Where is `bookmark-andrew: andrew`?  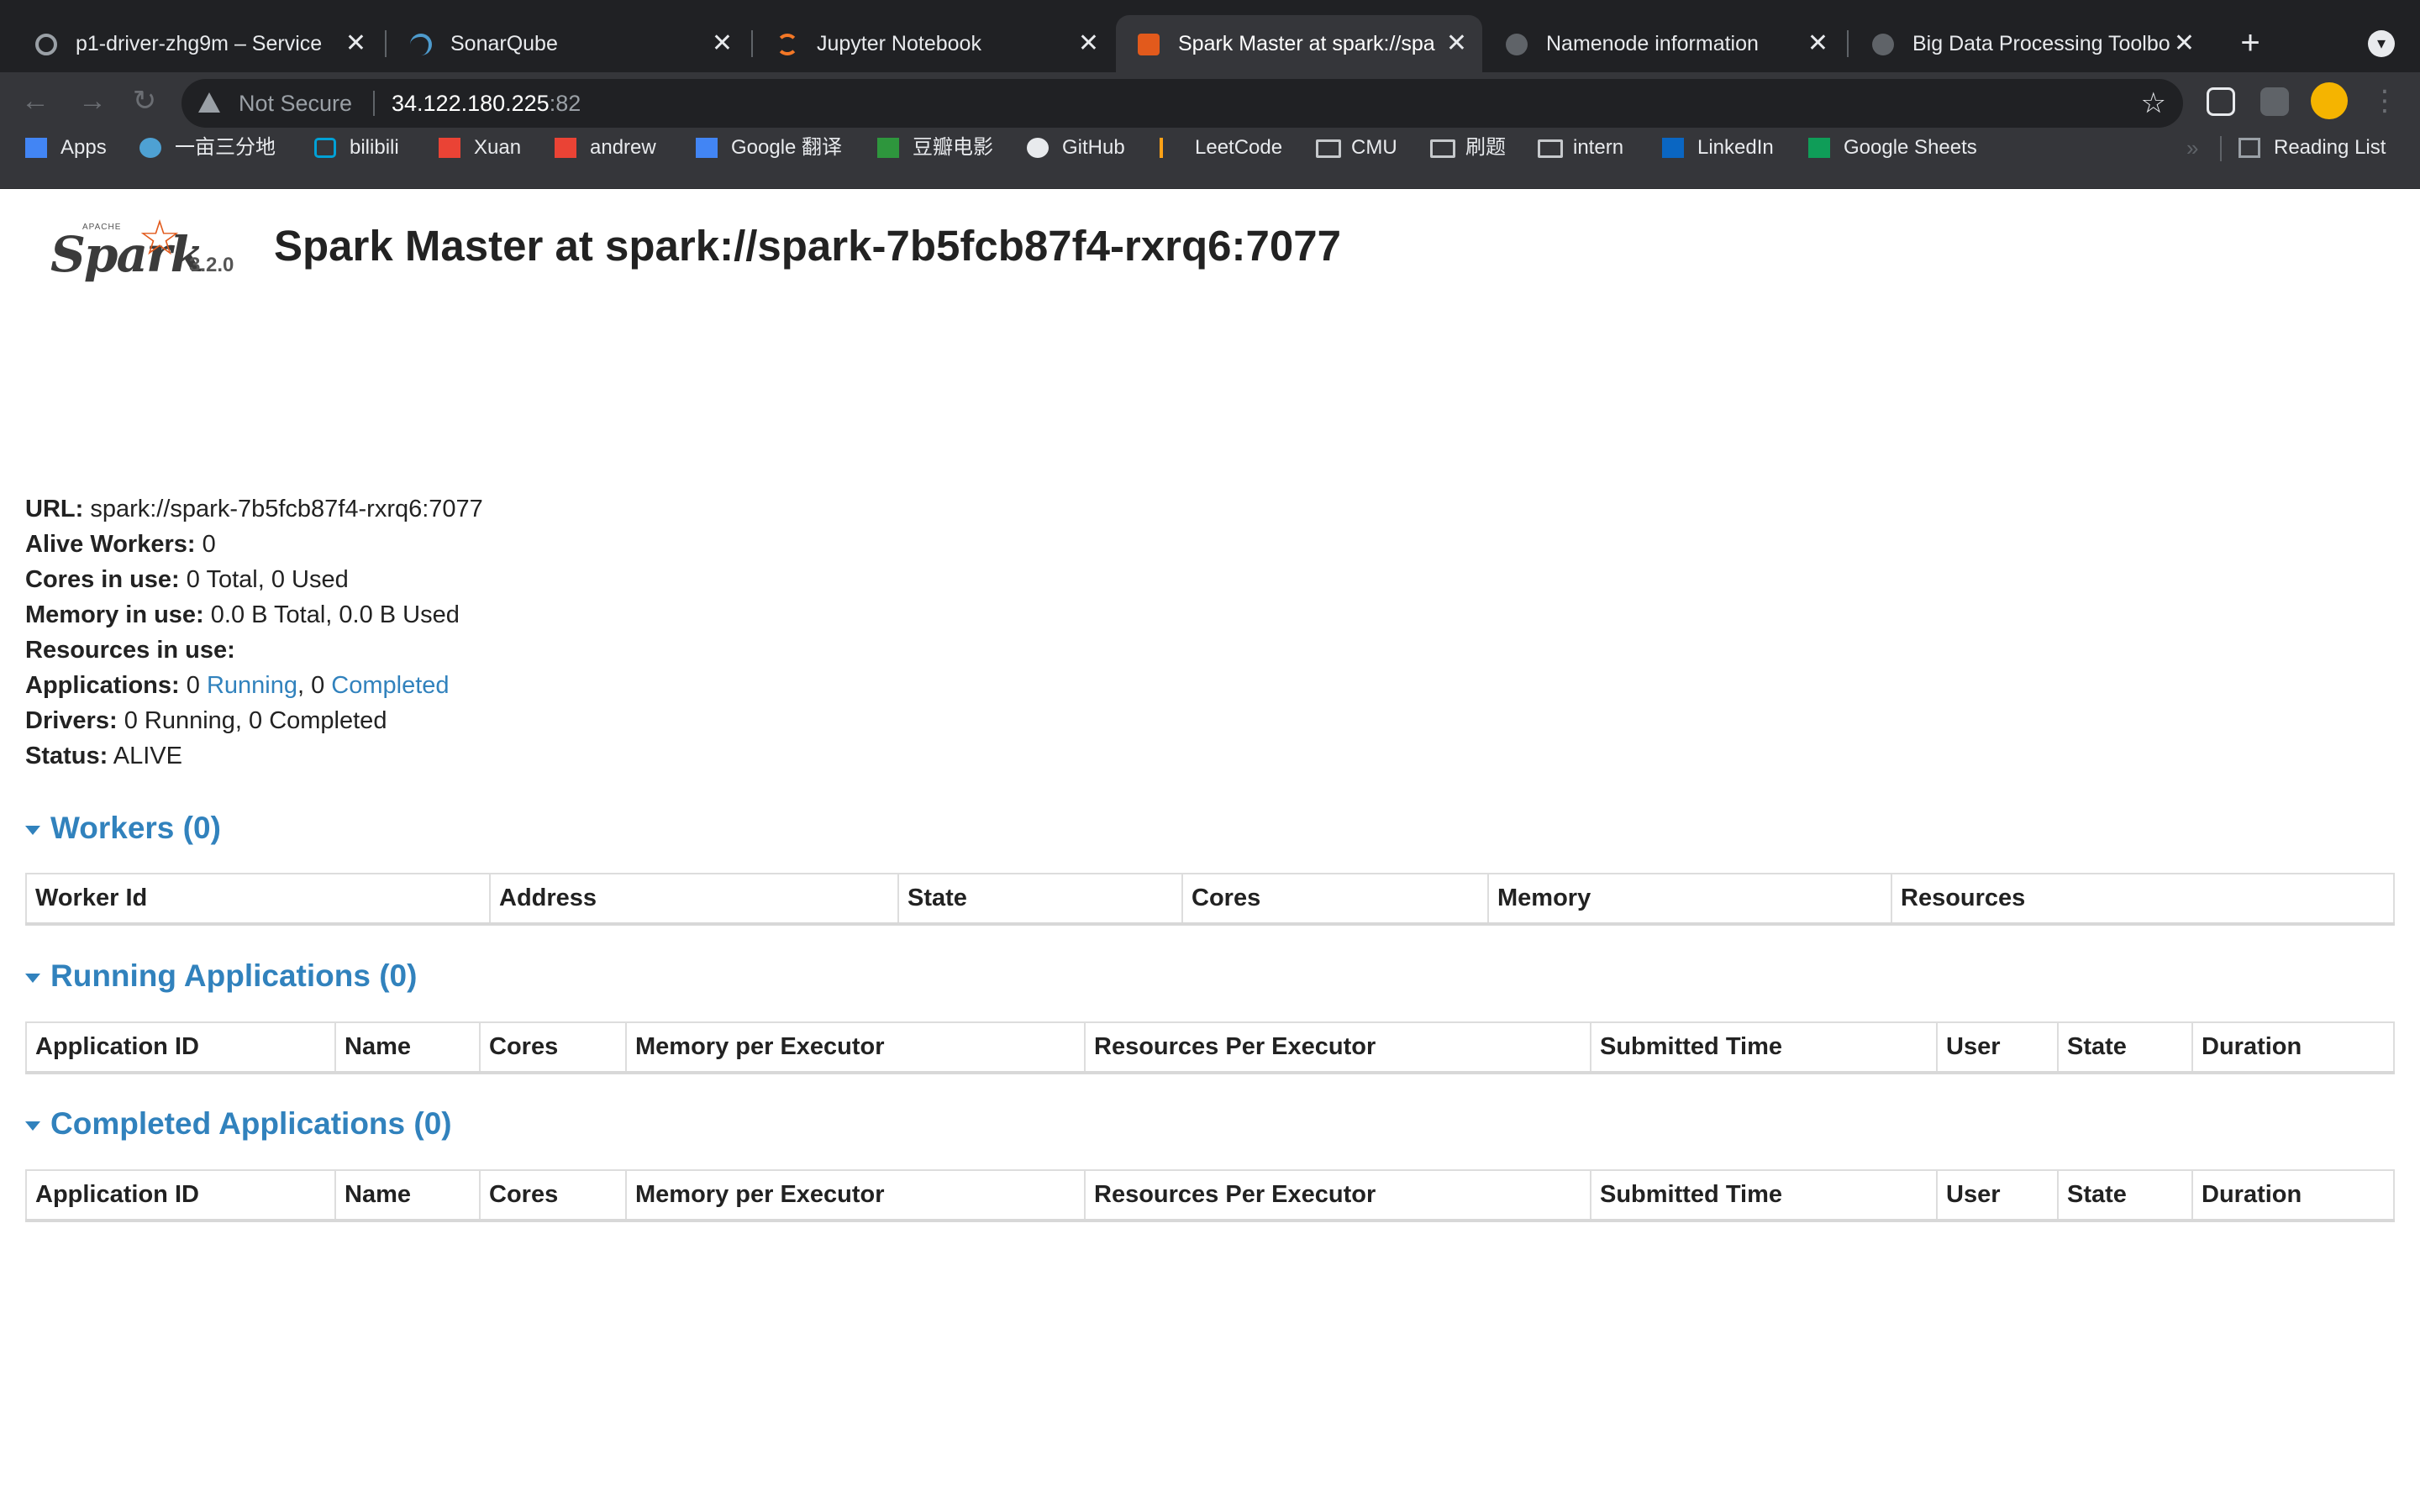
bookmark-andrew: andrew is located at coordinates (605, 148).